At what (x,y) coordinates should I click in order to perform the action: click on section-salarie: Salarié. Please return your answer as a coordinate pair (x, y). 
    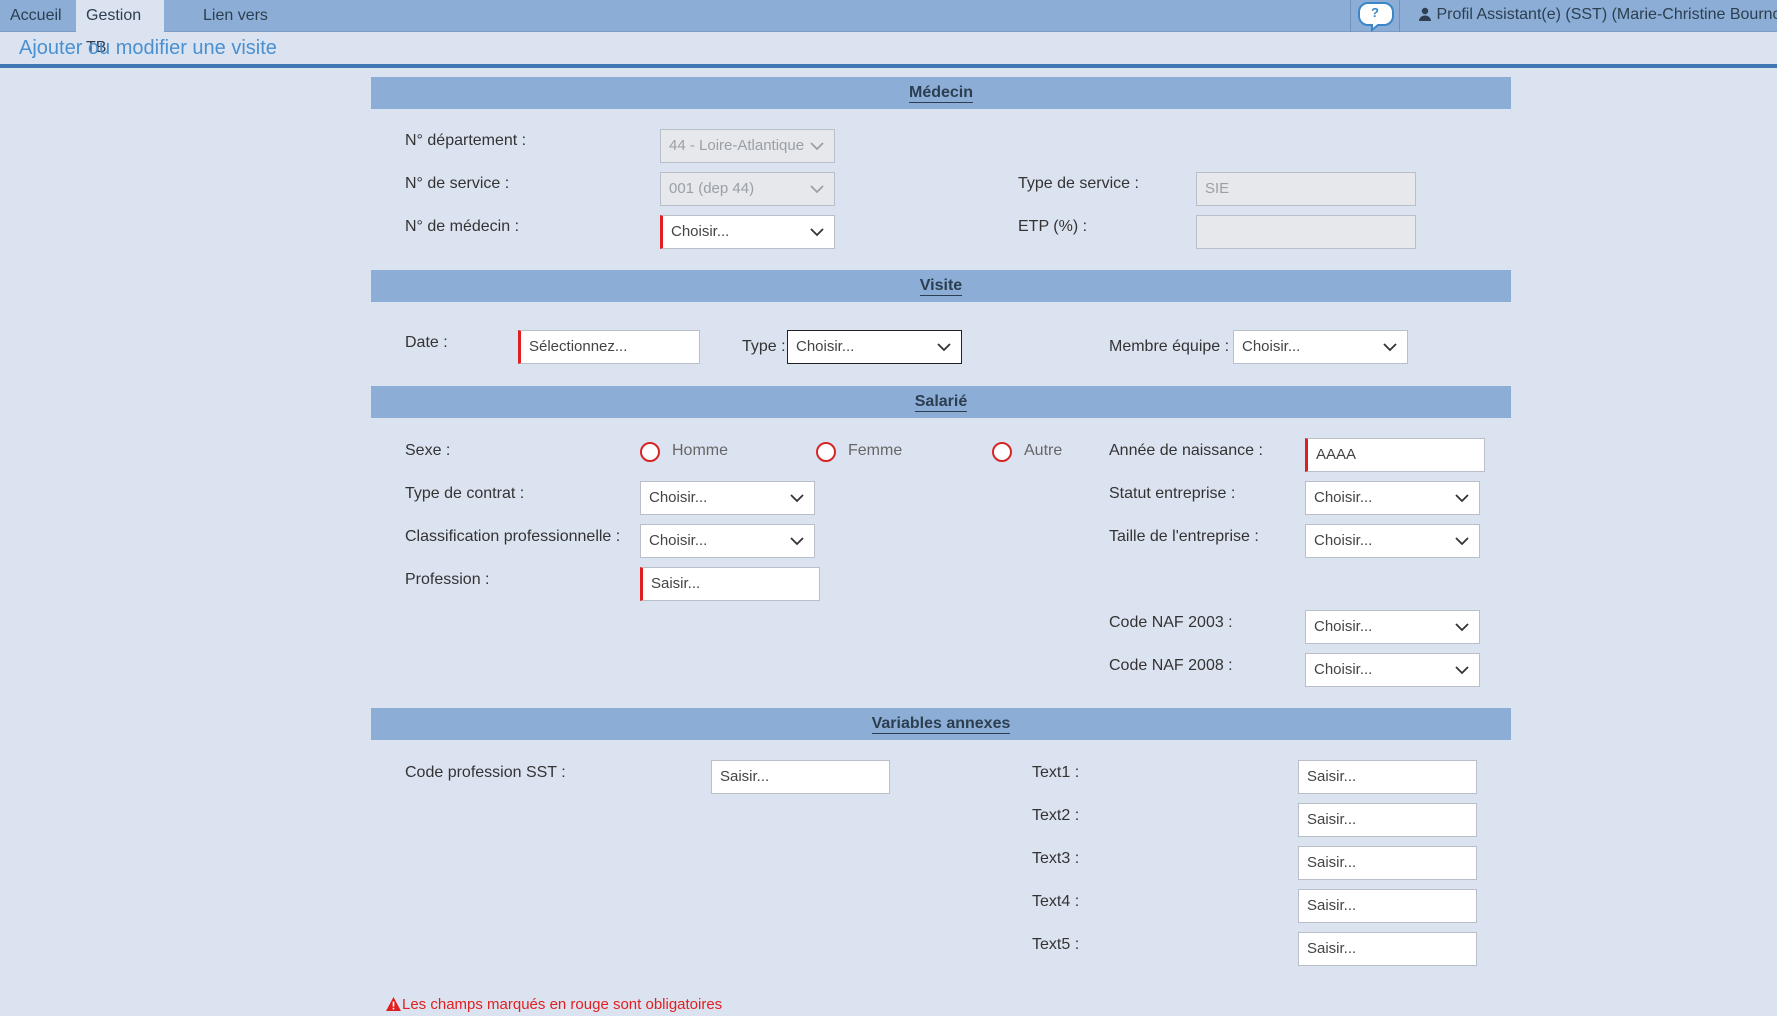
    Looking at the image, I should click on (941, 402).